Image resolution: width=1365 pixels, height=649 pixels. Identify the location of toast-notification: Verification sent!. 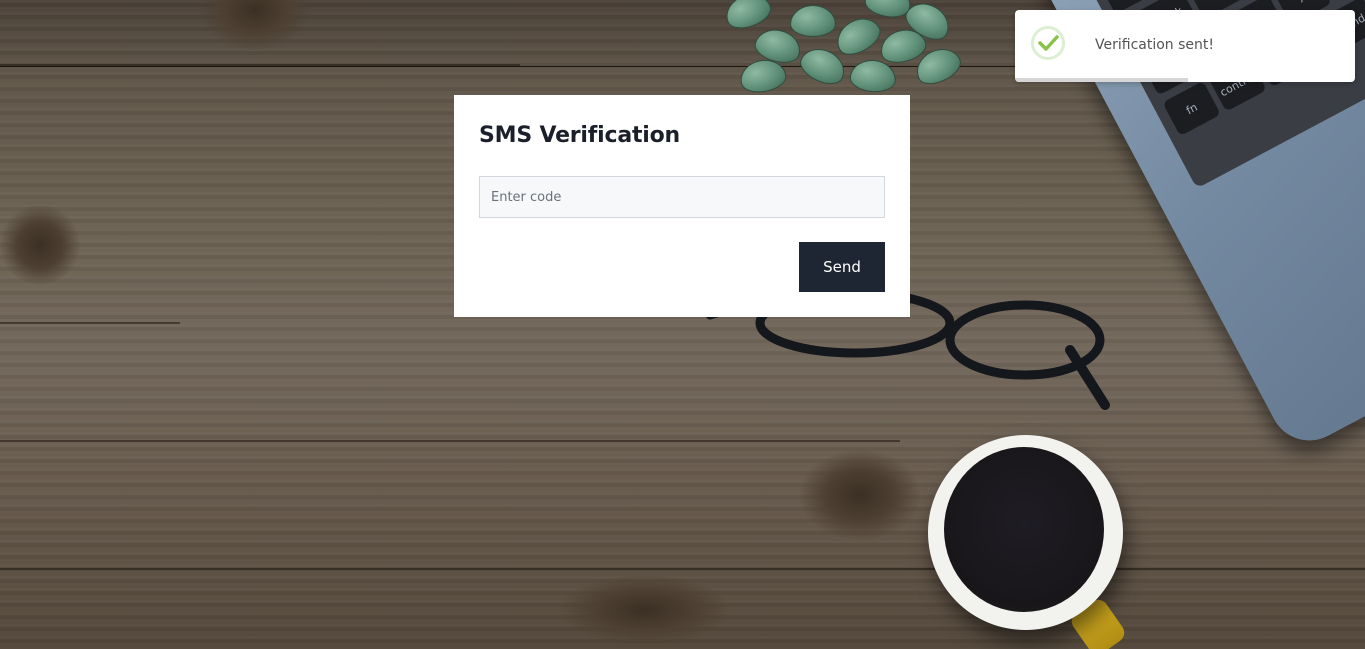
(1185, 46).